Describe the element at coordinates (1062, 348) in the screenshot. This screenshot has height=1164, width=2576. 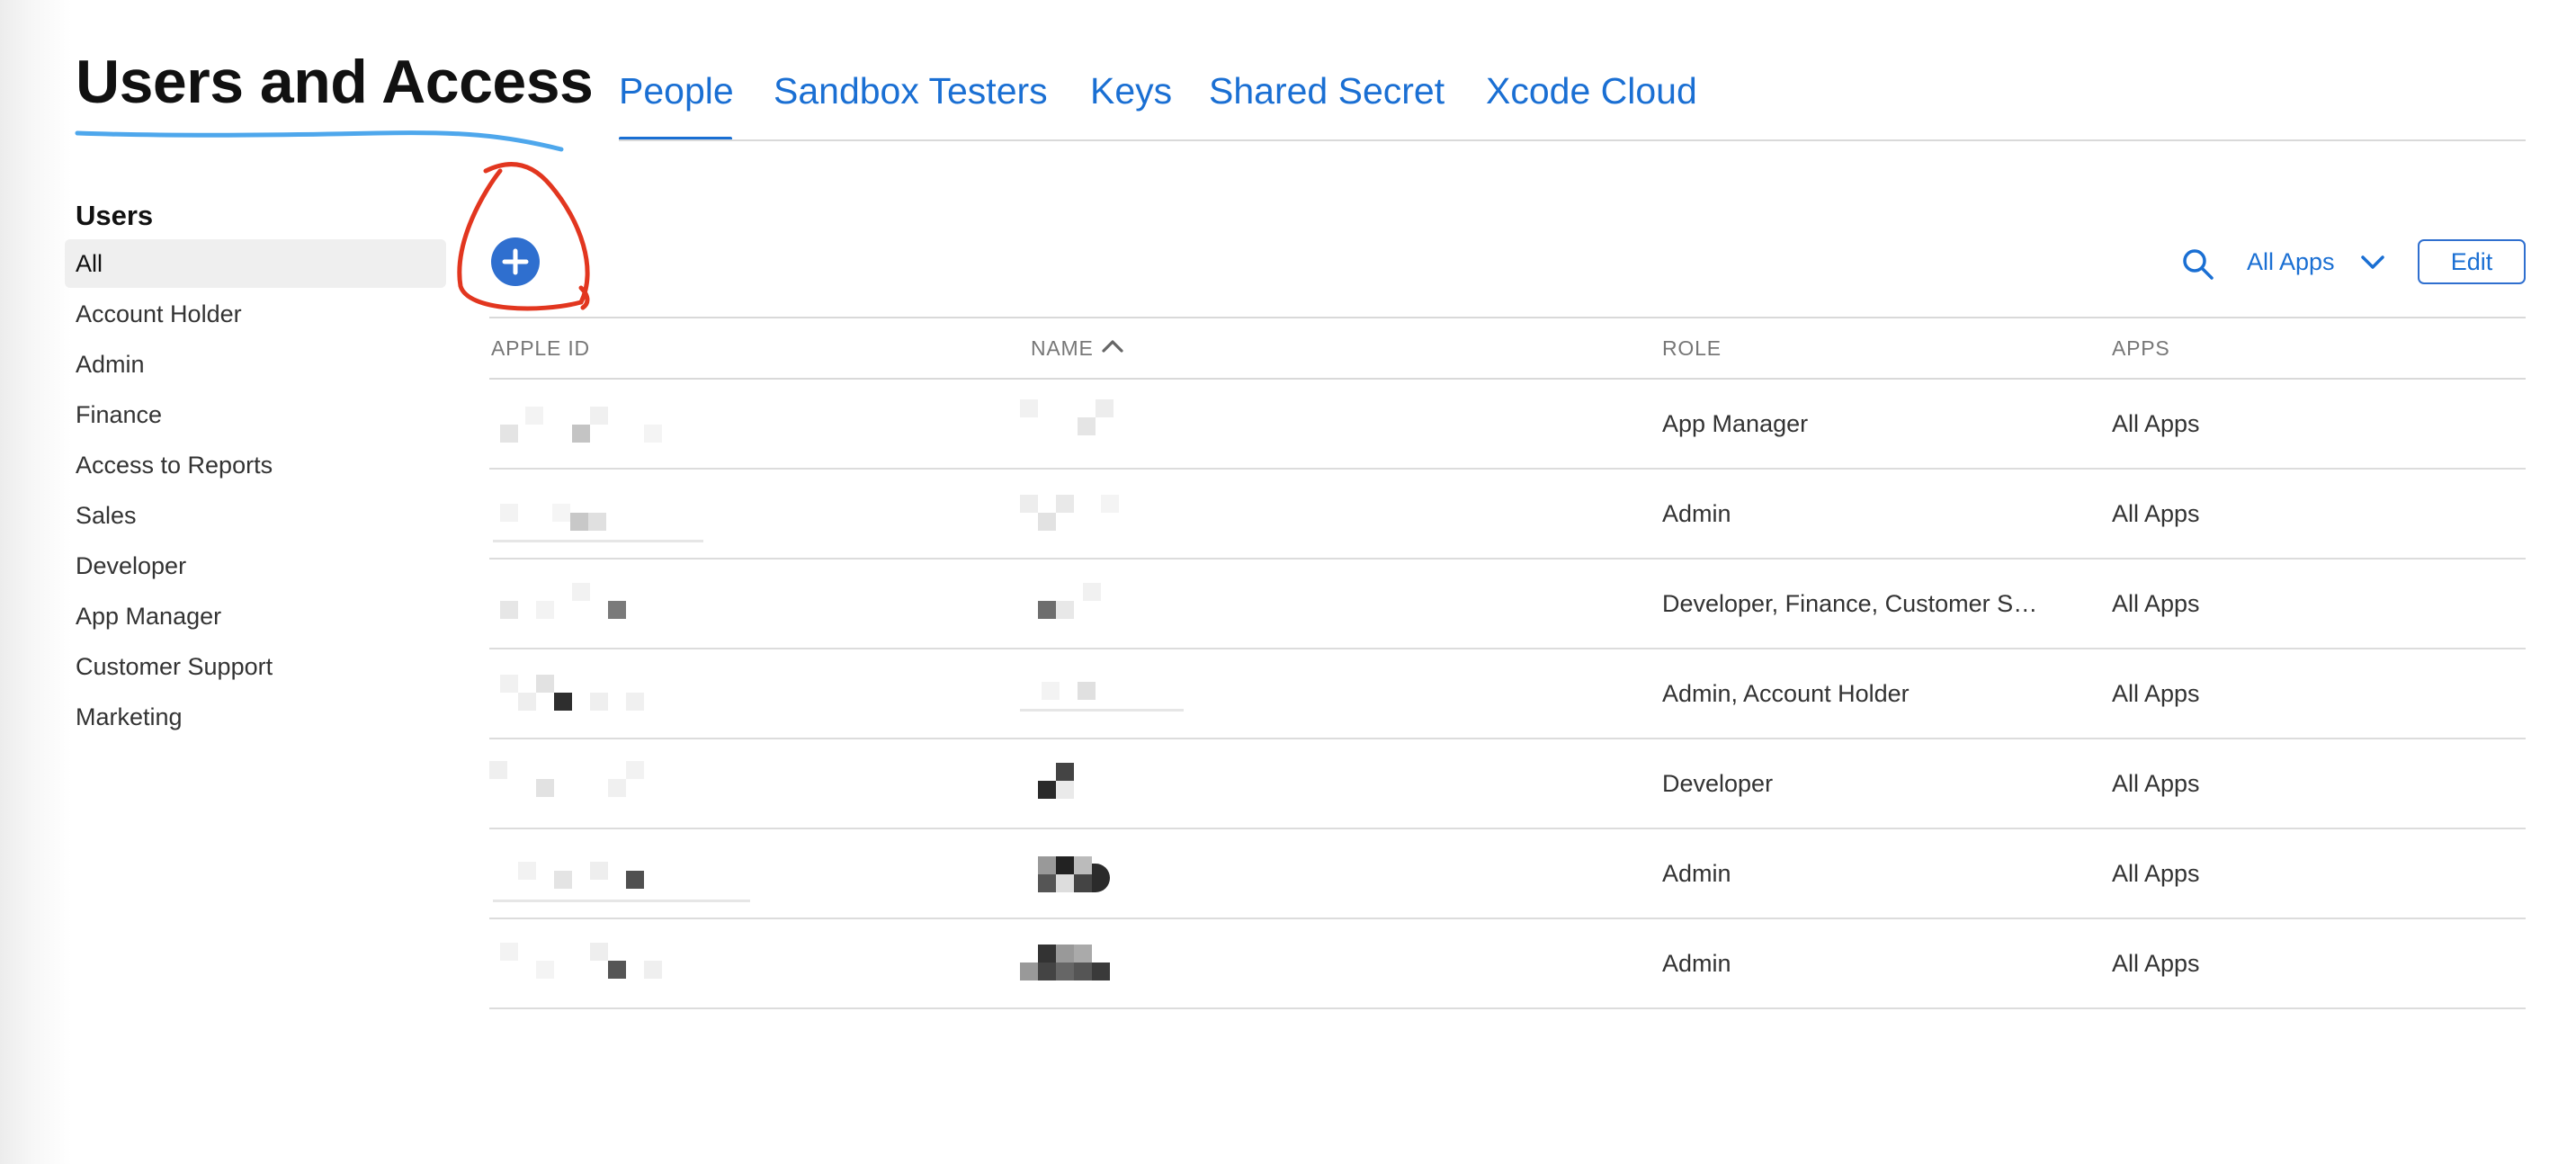
I see `column-header-name: NAME` at that location.